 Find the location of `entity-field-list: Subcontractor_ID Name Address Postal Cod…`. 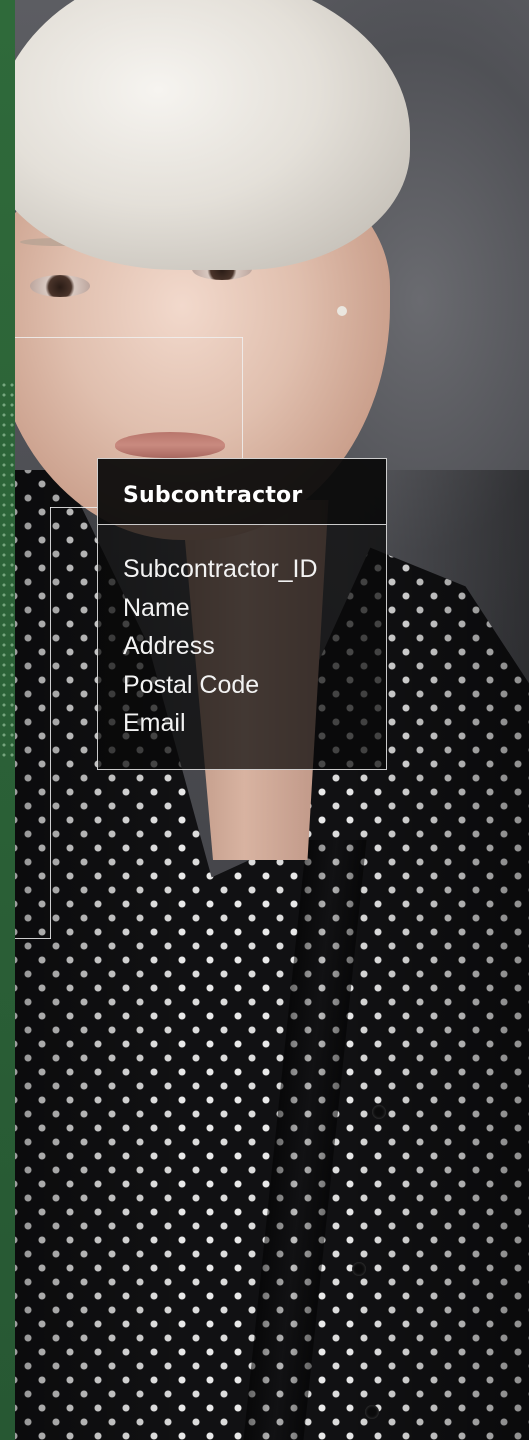

entity-field-list: Subcontractor_ID Name Address Postal Cod… is located at coordinates (242, 634).